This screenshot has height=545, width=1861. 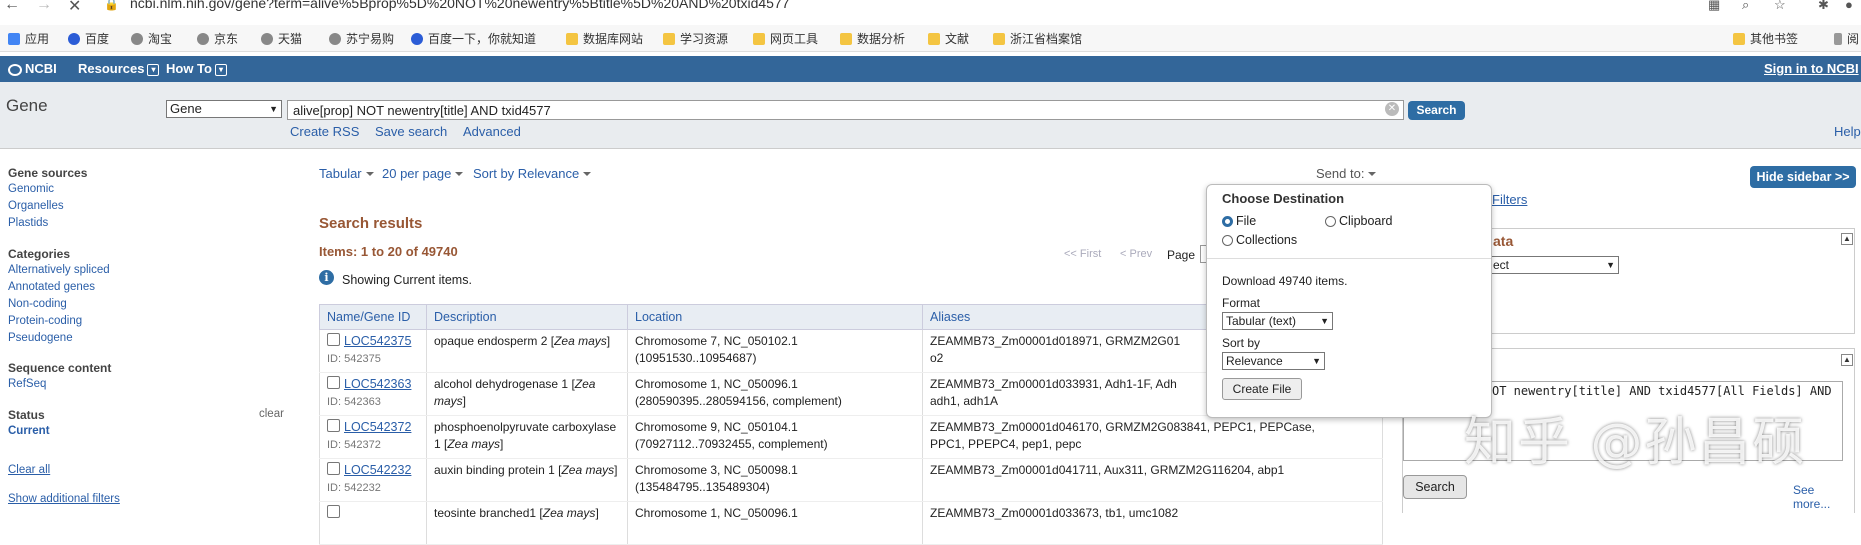 I want to click on howto-menu: How To ▾, so click(x=196, y=68).